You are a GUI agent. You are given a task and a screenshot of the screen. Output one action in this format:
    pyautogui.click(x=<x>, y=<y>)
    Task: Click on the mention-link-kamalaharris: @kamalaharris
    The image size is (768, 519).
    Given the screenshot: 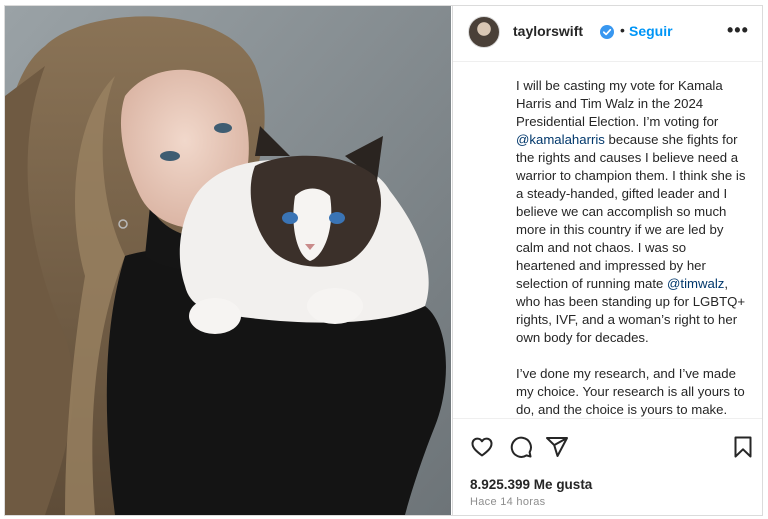 What is the action you would take?
    pyautogui.click(x=560, y=139)
    